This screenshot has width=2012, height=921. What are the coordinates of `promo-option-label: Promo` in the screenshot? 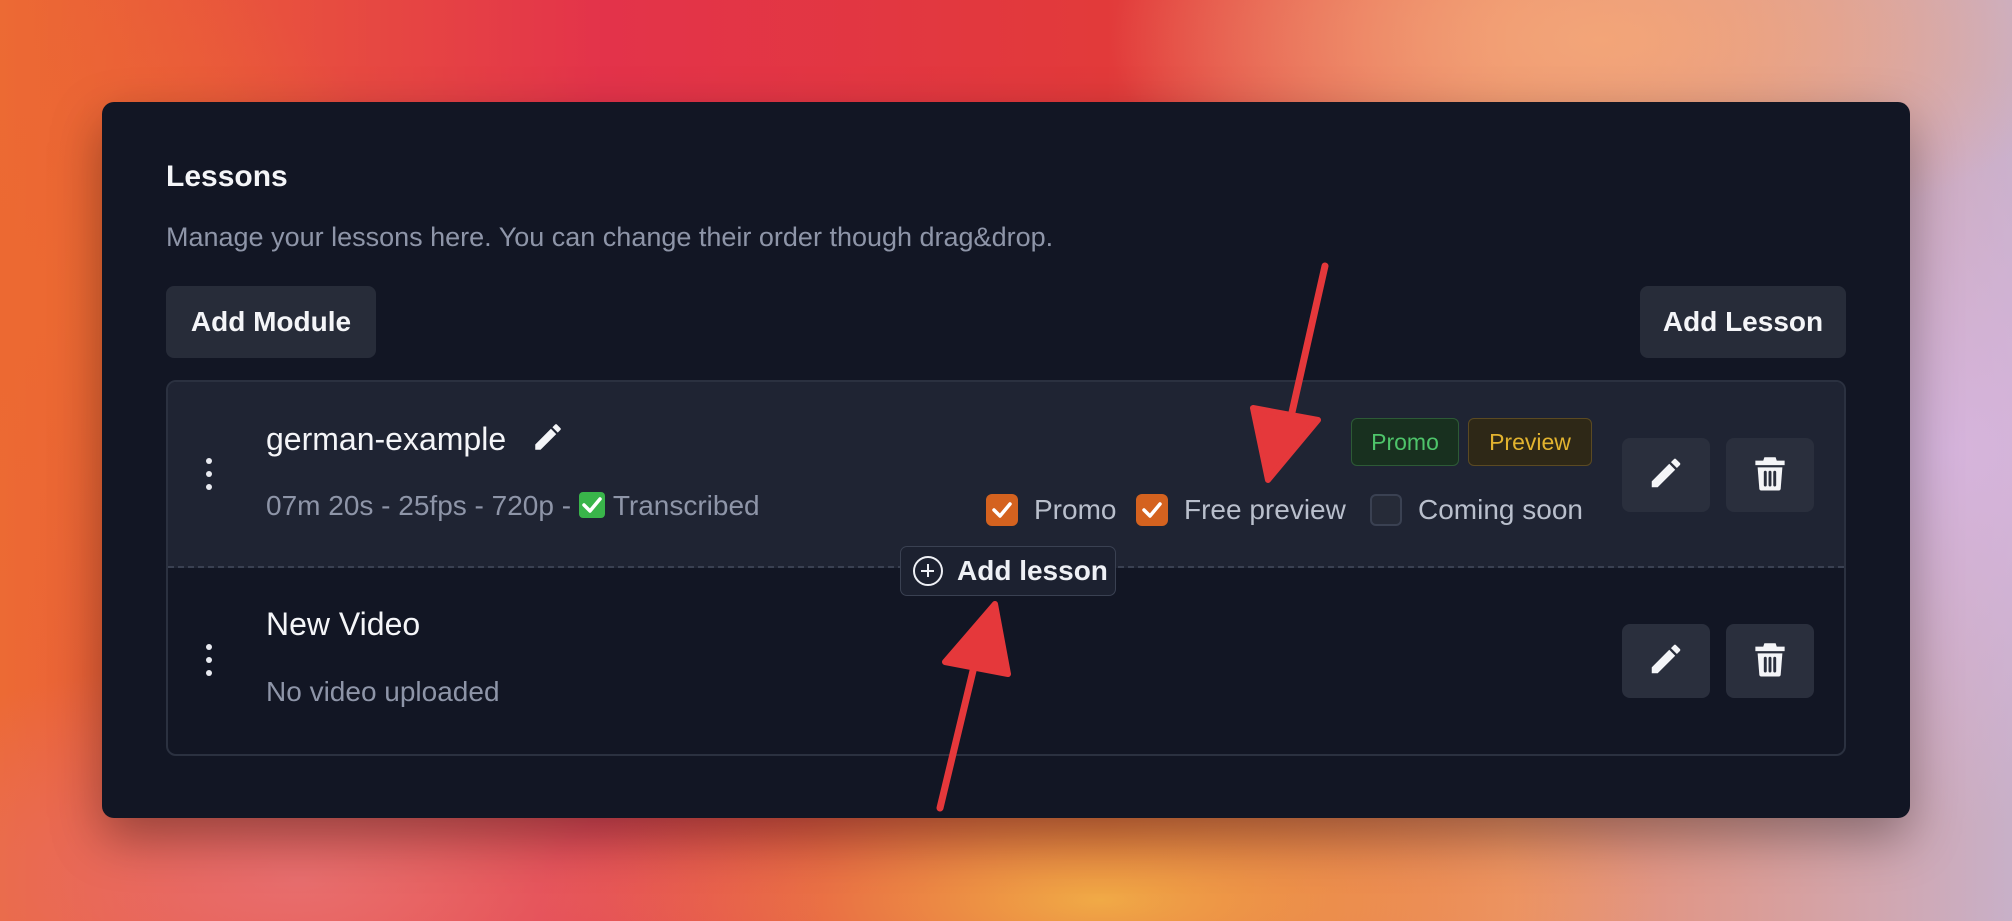 It's located at (1075, 509).